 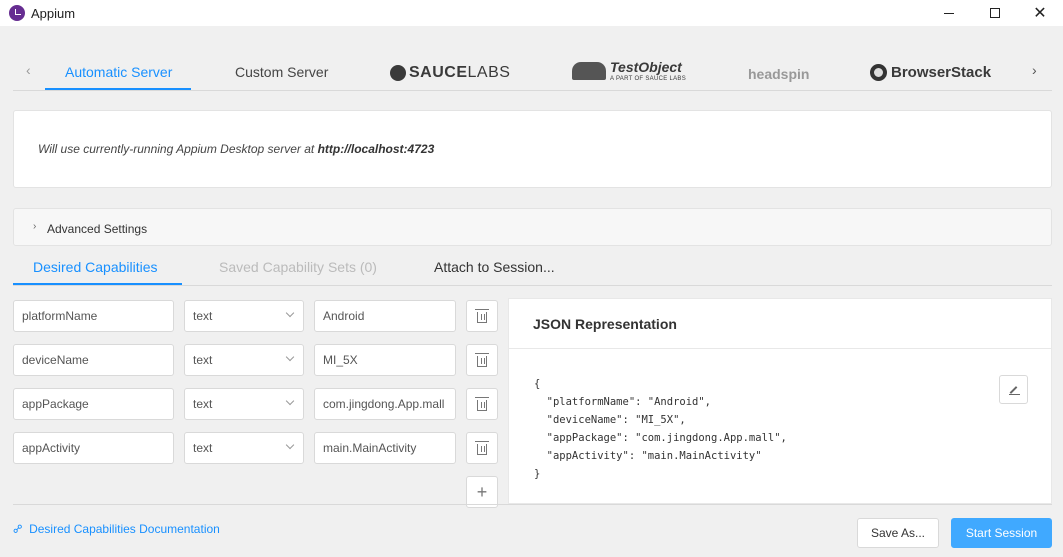 What do you see at coordinates (298, 267) in the screenshot?
I see `tab-saved-capability-sets: Saved Capability Sets (0)` at bounding box center [298, 267].